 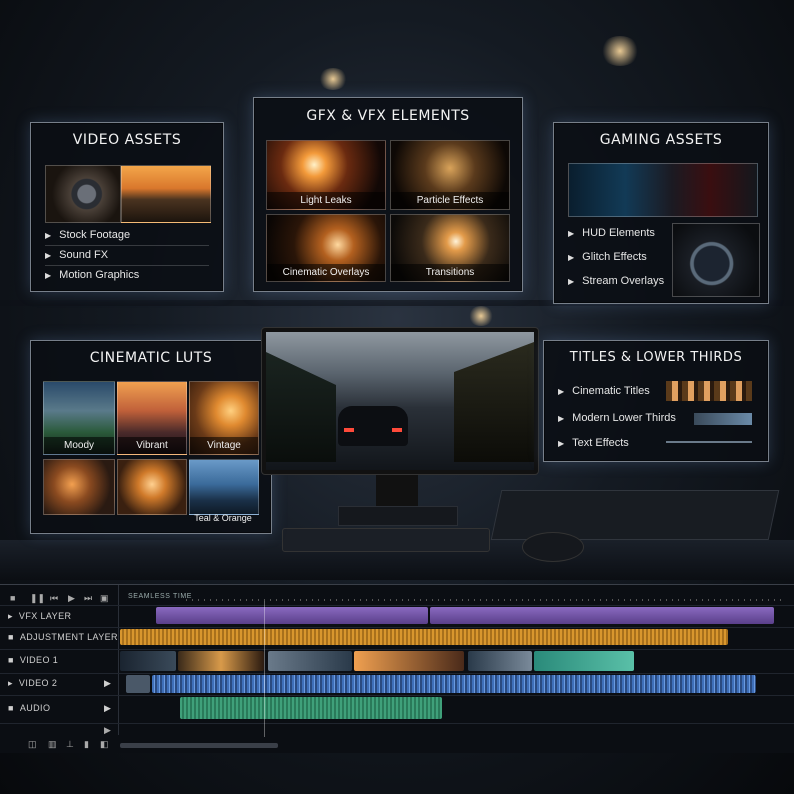 I want to click on track-name: ADJUSTMENT LAYER, so click(x=68, y=637).